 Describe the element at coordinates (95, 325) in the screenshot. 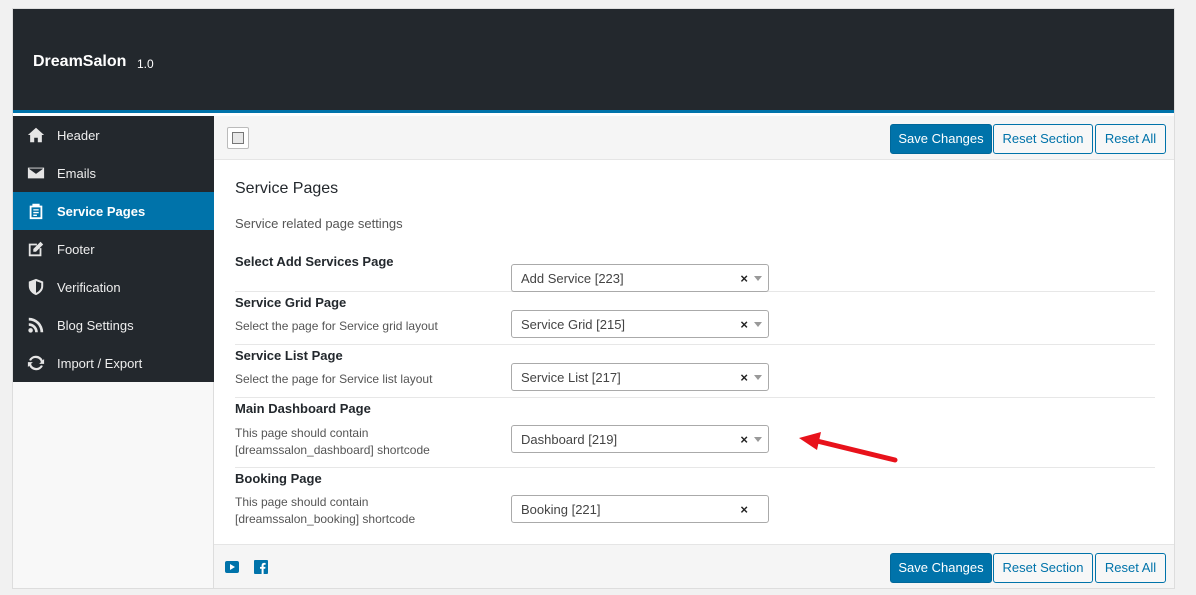

I see `sidebar-item-label: Blog Settings` at that location.